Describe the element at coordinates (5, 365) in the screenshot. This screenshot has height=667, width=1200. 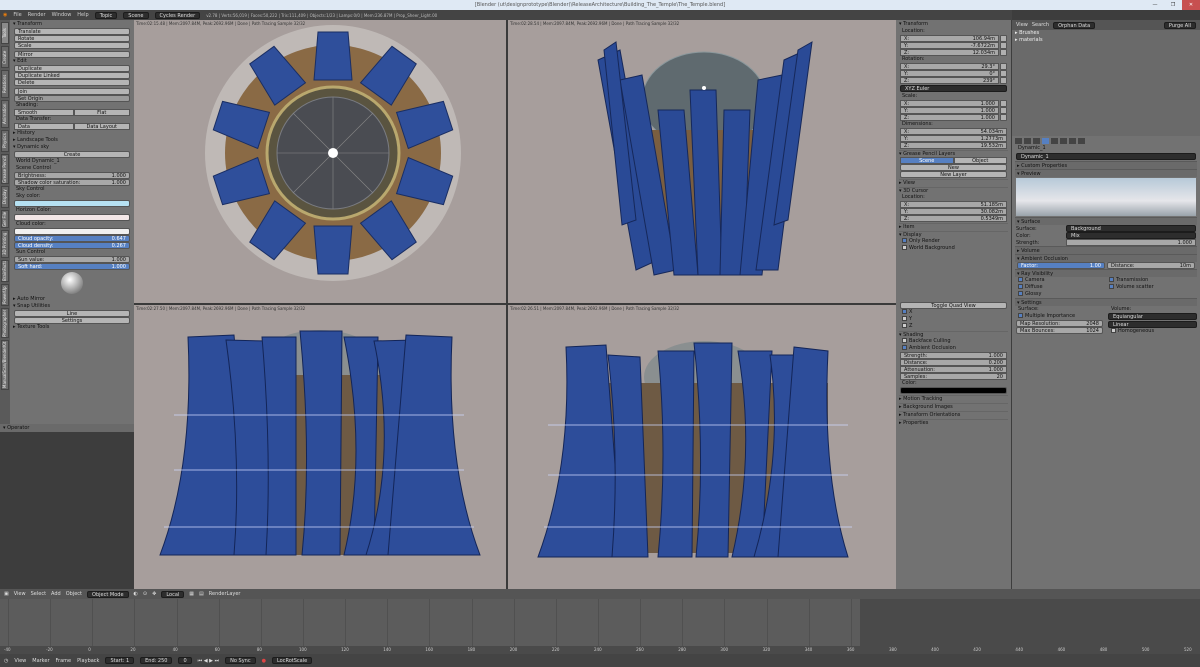
I see `tab-manualscan: ManualScan/BlenderKit` at that location.